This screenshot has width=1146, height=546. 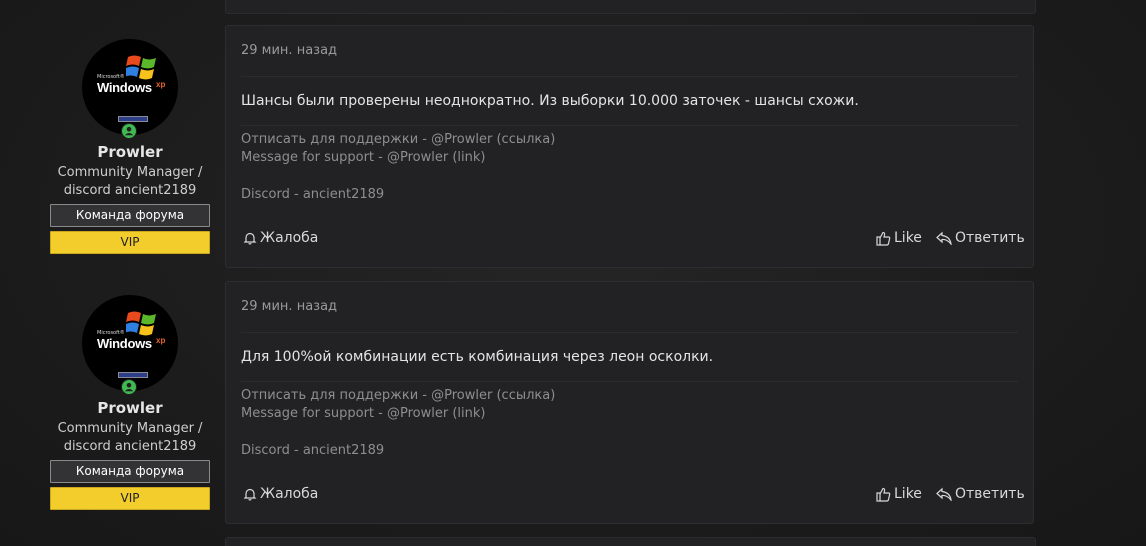 I want to click on previous-post-card, so click(x=630, y=7).